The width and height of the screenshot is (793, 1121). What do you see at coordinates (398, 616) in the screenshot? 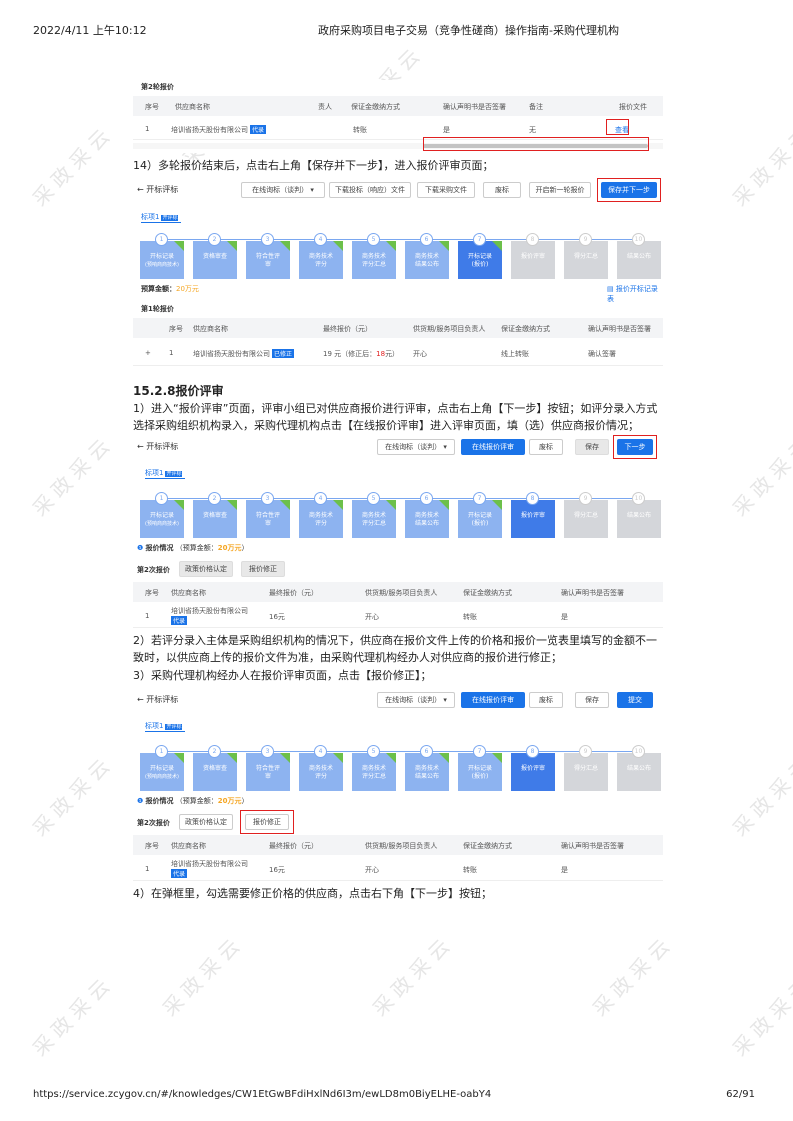
I see `table-row: 1 培训省扬天股份有限公司 代录 16元 开心 转账 是` at bounding box center [398, 616].